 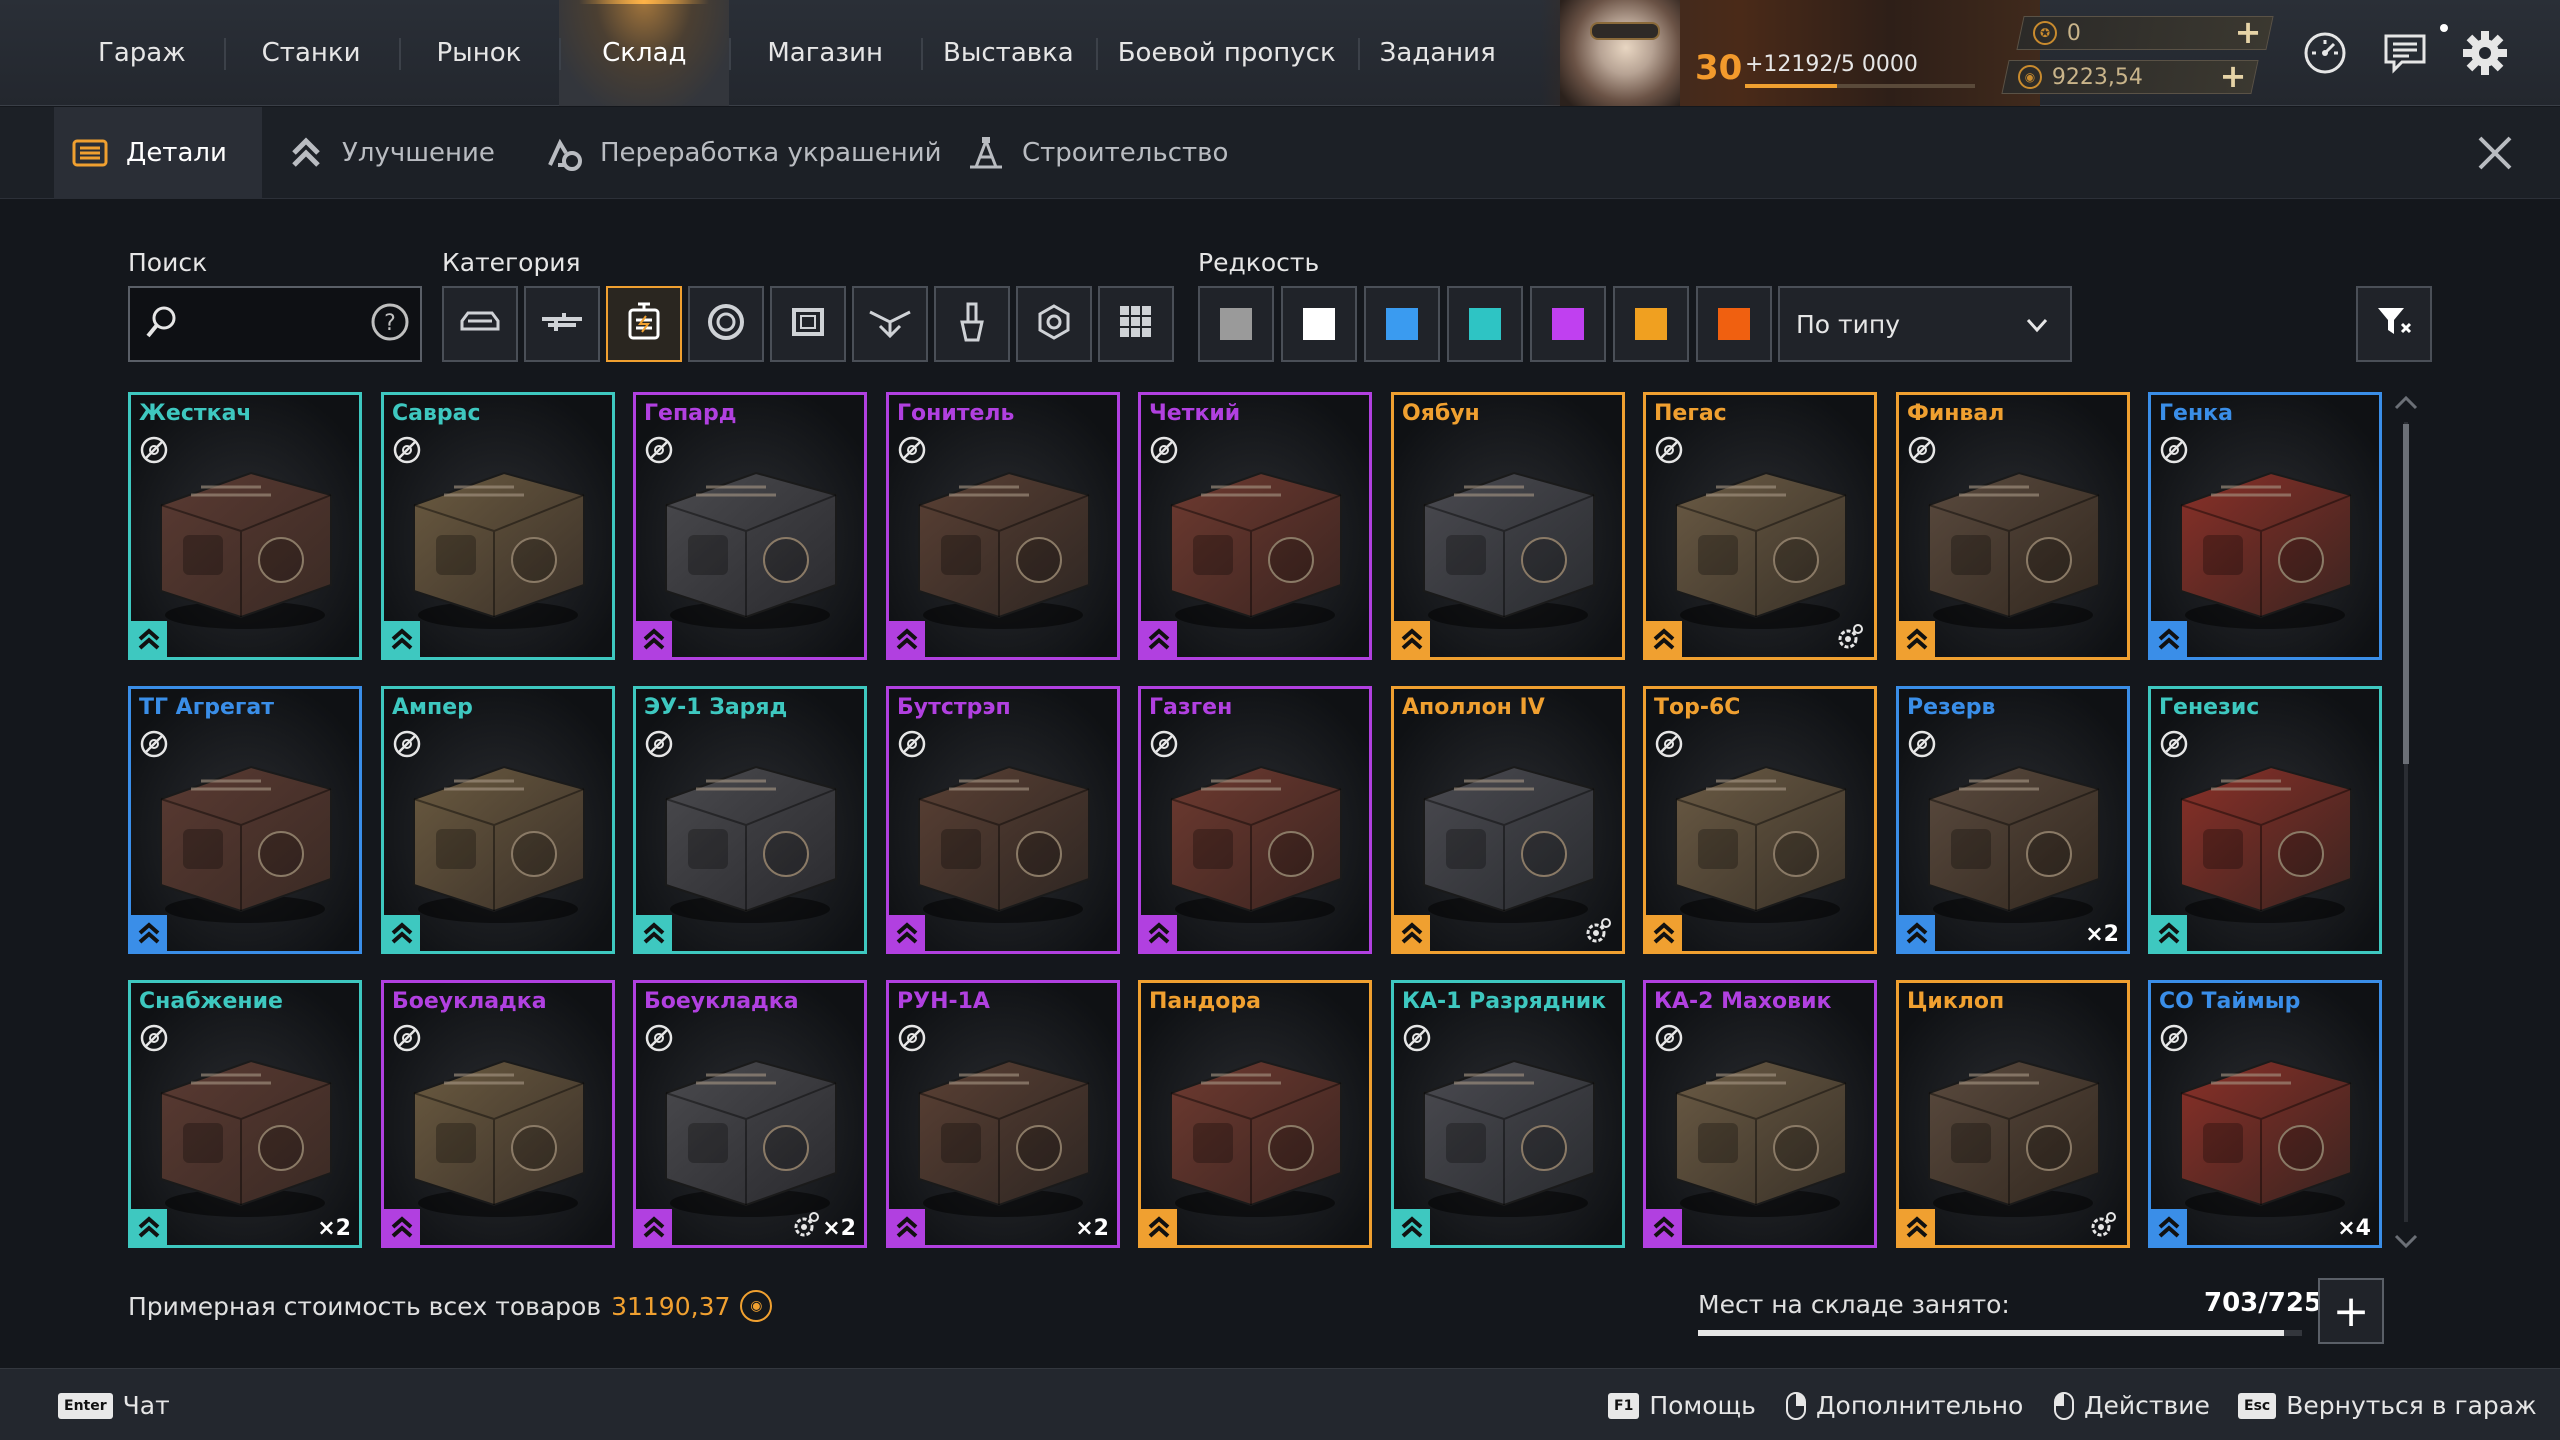 I want to click on f1-key-icon: F1, so click(x=1624, y=1405).